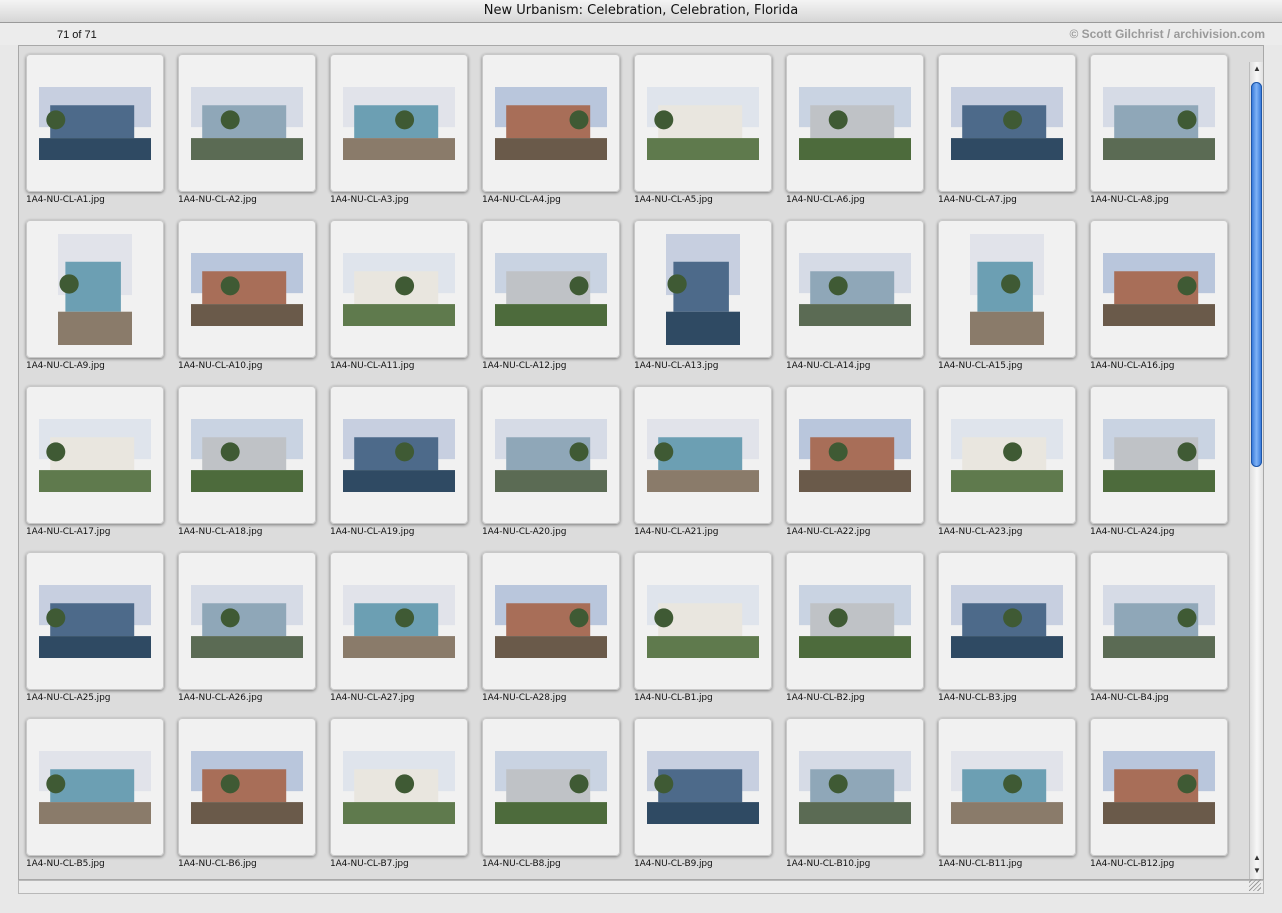 The width and height of the screenshot is (1282, 913). What do you see at coordinates (1008, 628) in the screenshot?
I see `thumbnail-item: 1A4-NU-CL-B3.jpg` at bounding box center [1008, 628].